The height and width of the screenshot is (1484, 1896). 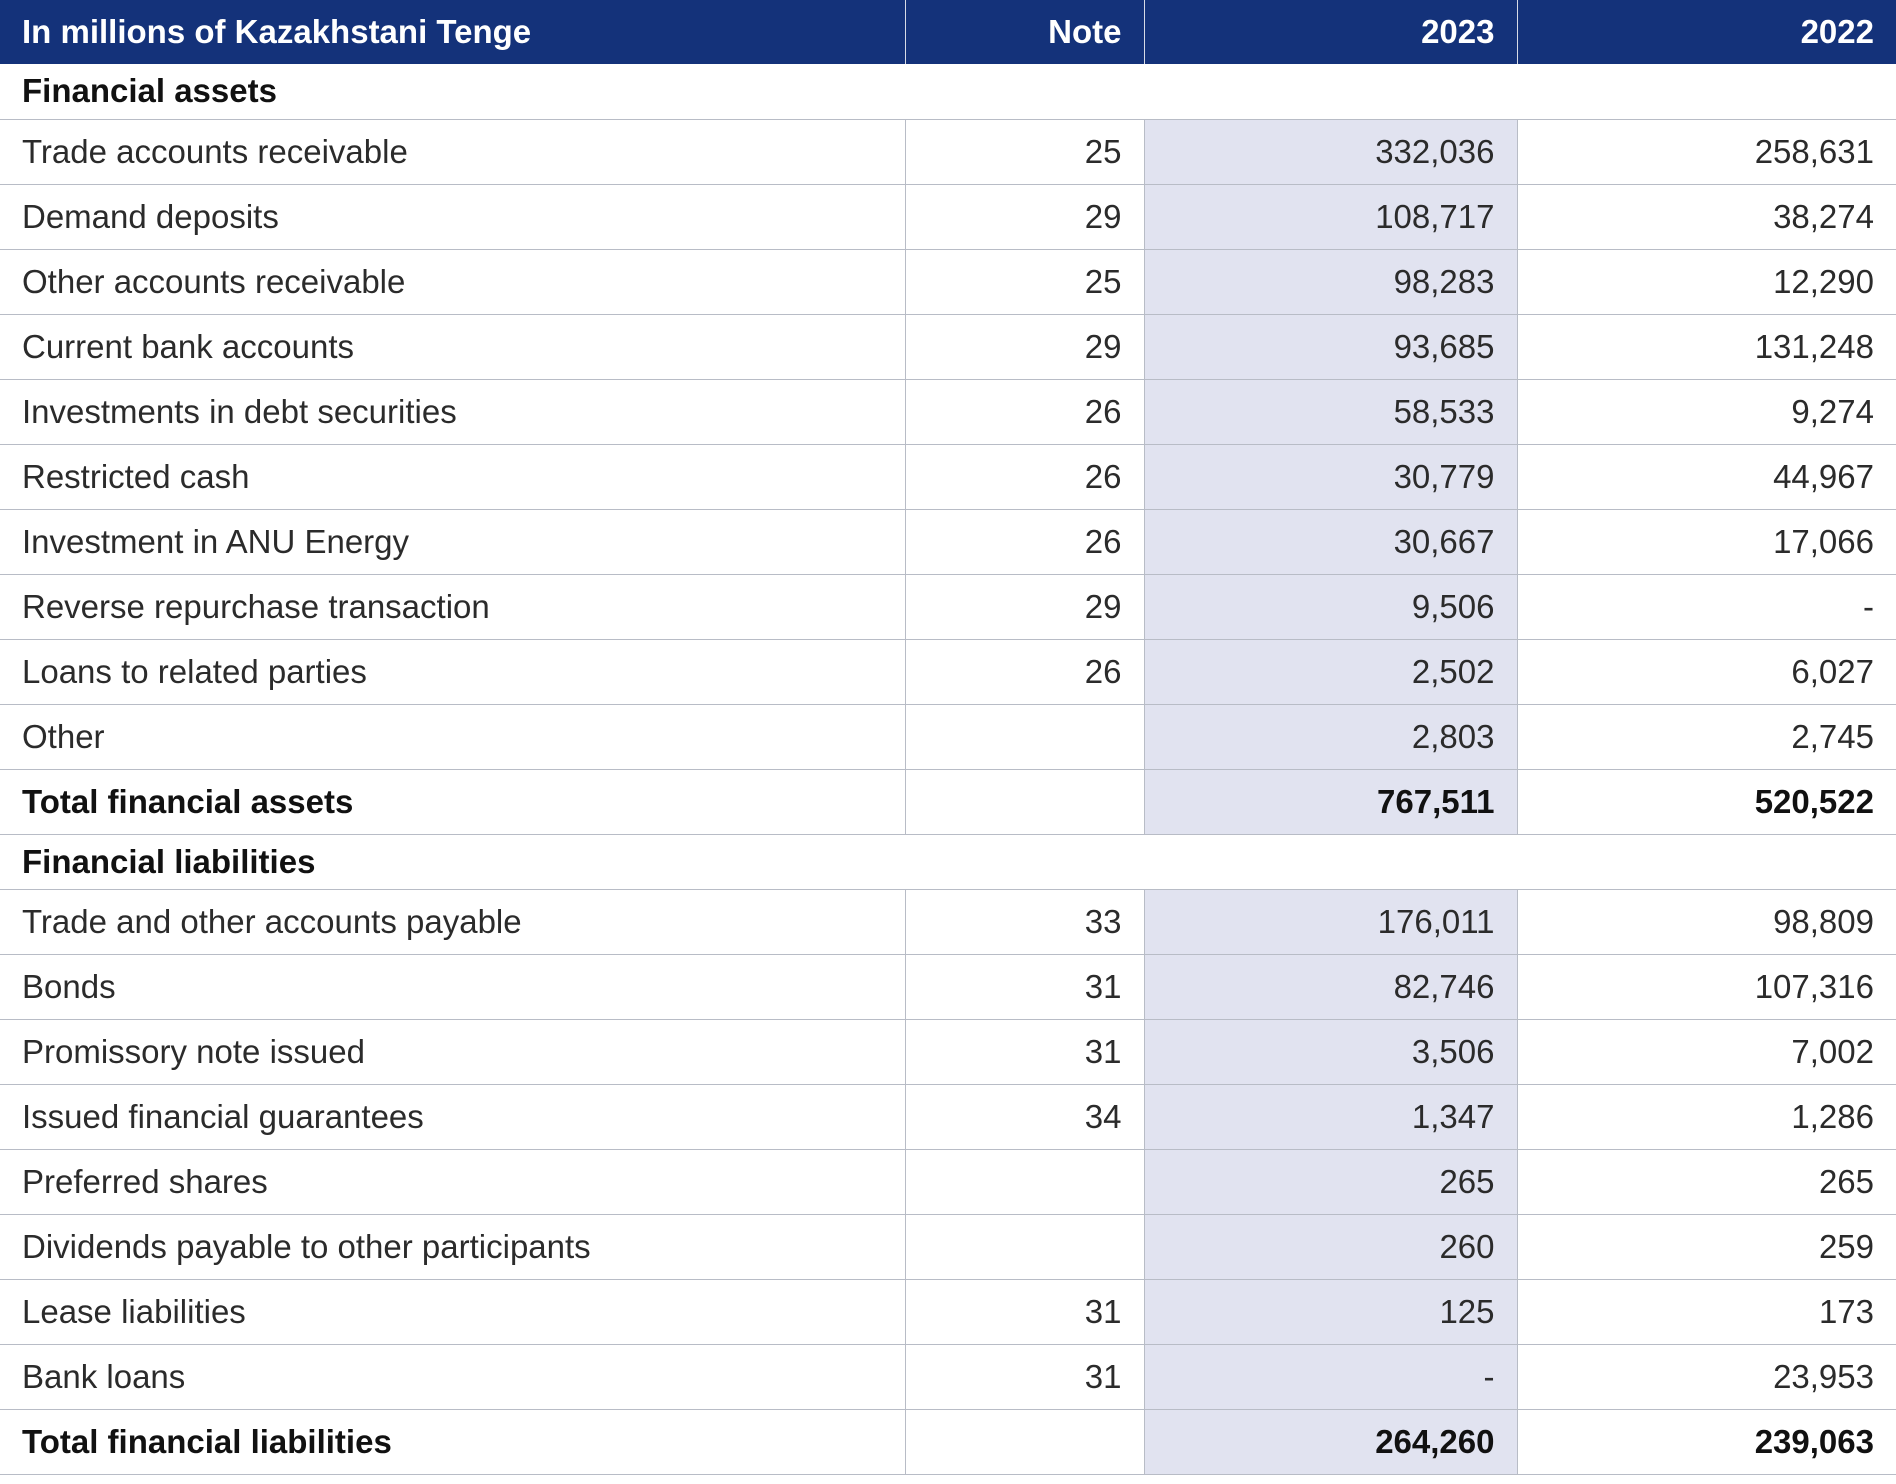 What do you see at coordinates (1025, 1117) in the screenshot?
I see `row-note: 34` at bounding box center [1025, 1117].